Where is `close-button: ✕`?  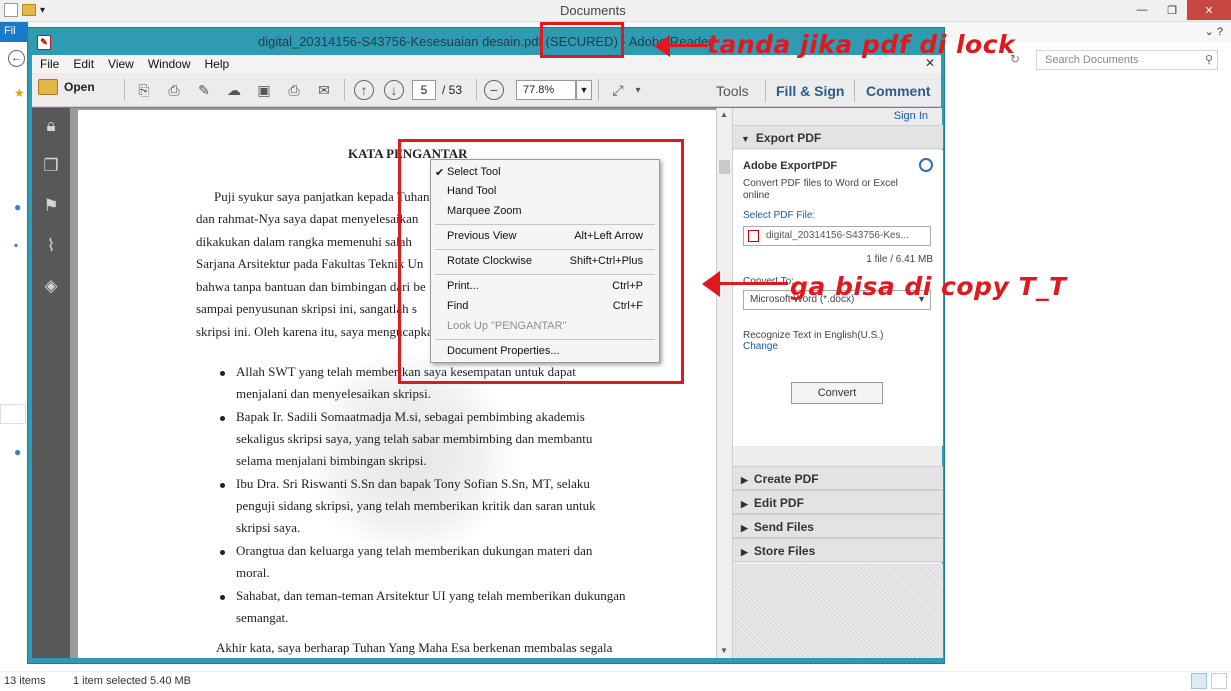
close-button: ✕ is located at coordinates (1209, 10).